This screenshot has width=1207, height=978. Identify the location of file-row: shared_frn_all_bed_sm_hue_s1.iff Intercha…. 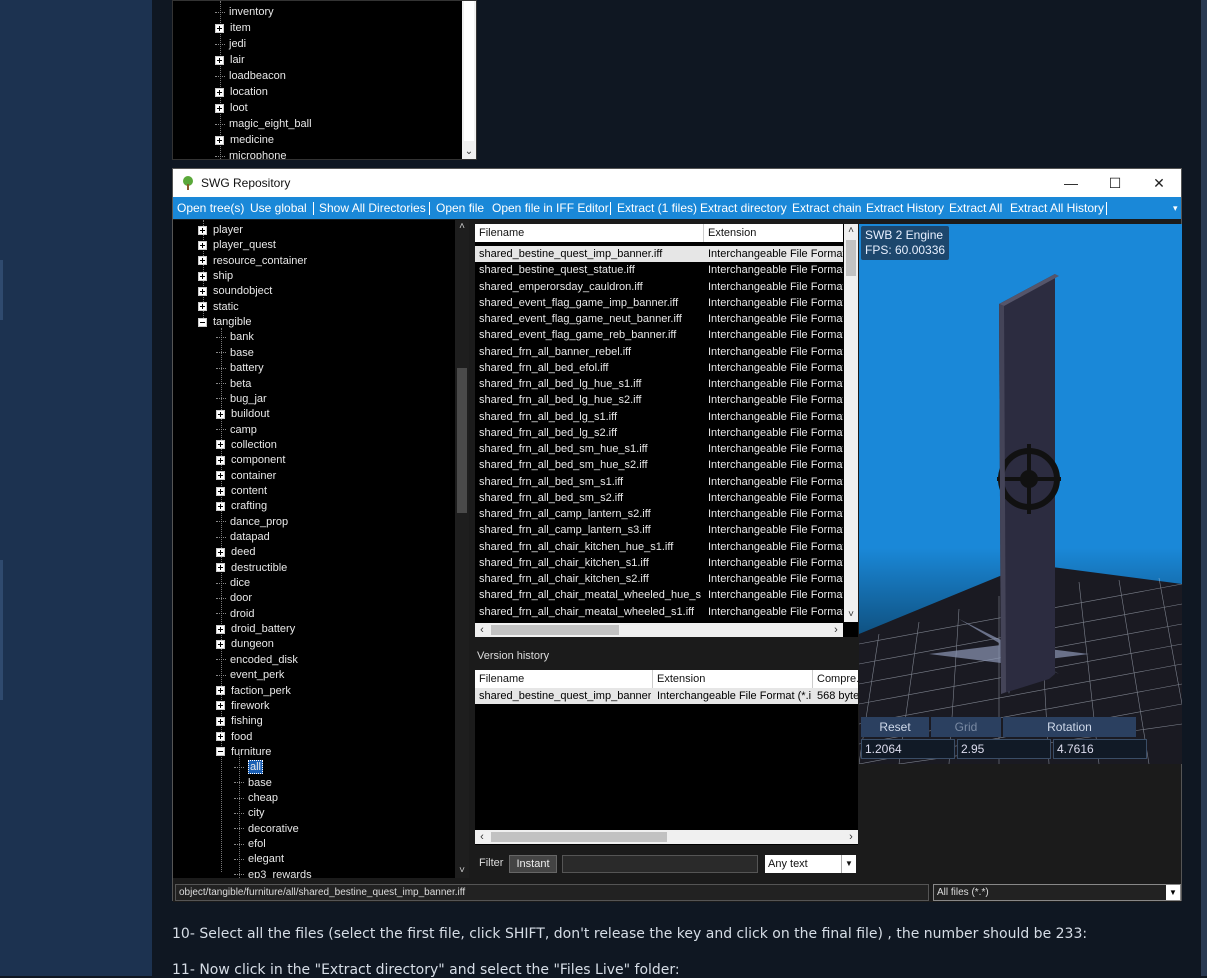
(659, 449).